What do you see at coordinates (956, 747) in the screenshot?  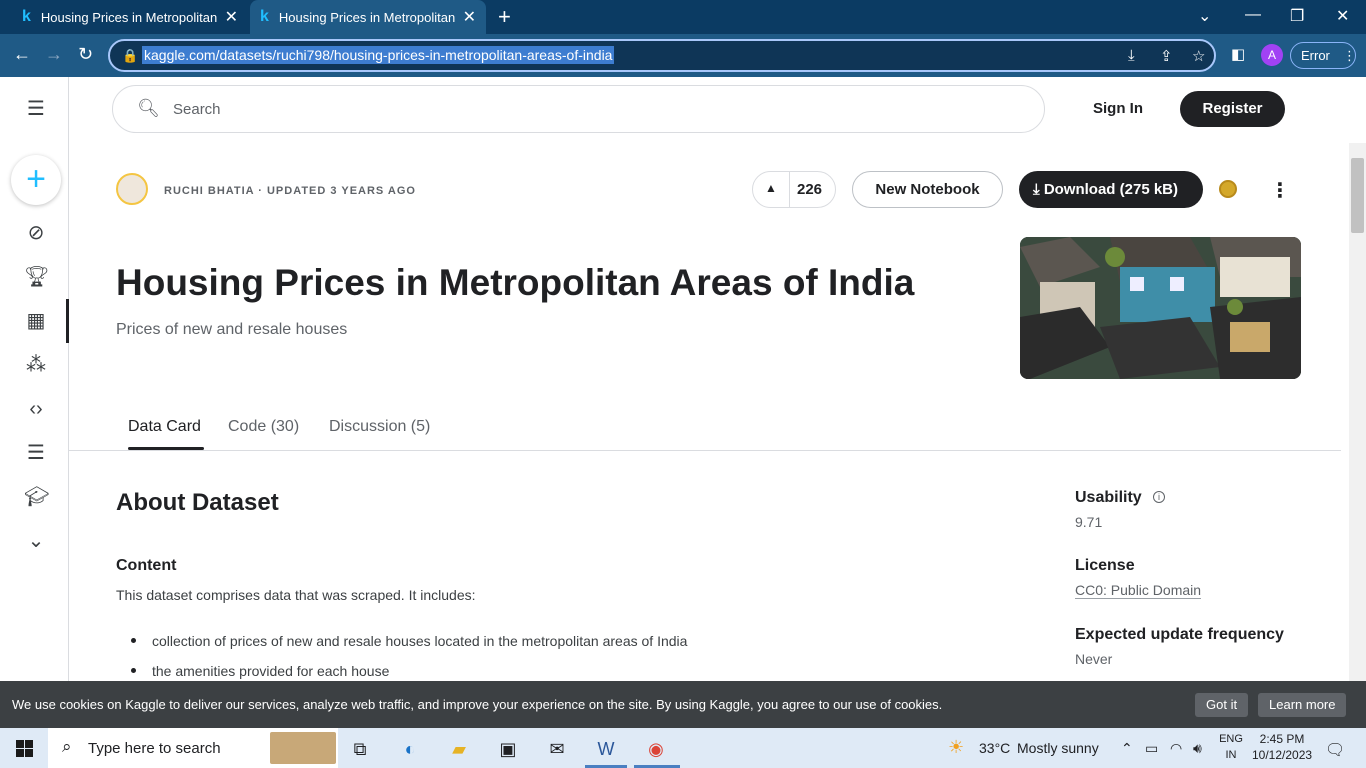 I see `weather-icon: ☀` at bounding box center [956, 747].